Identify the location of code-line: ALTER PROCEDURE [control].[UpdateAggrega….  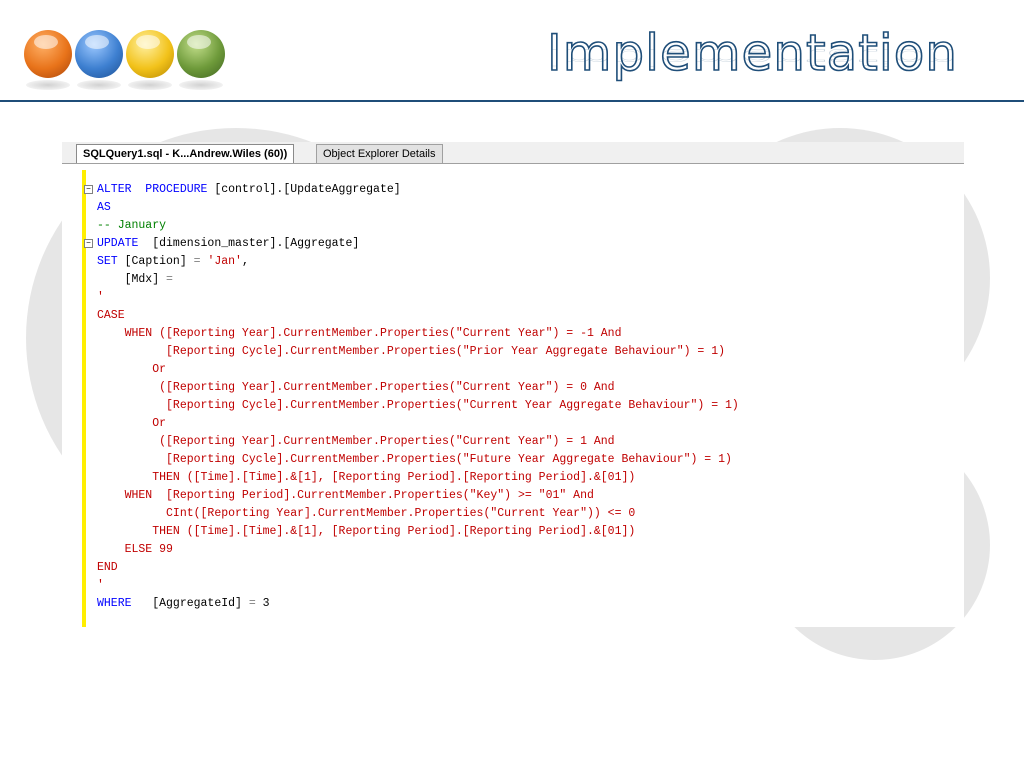
(249, 189).